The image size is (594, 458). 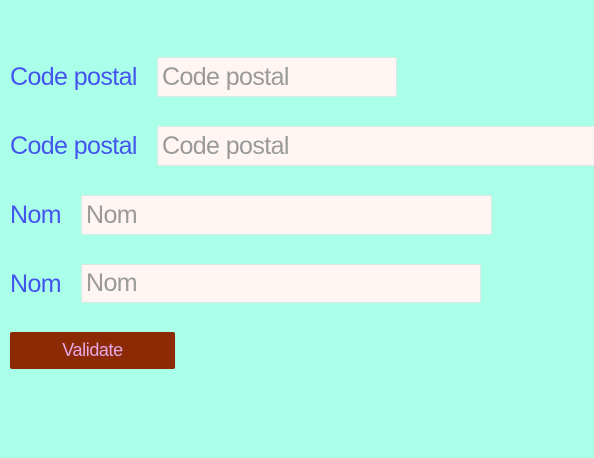 What do you see at coordinates (92, 350) in the screenshot?
I see `validate-button: Validate` at bounding box center [92, 350].